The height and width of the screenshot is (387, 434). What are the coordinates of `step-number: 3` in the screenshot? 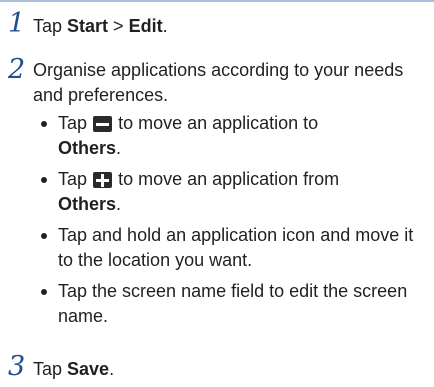 It's located at (17, 366).